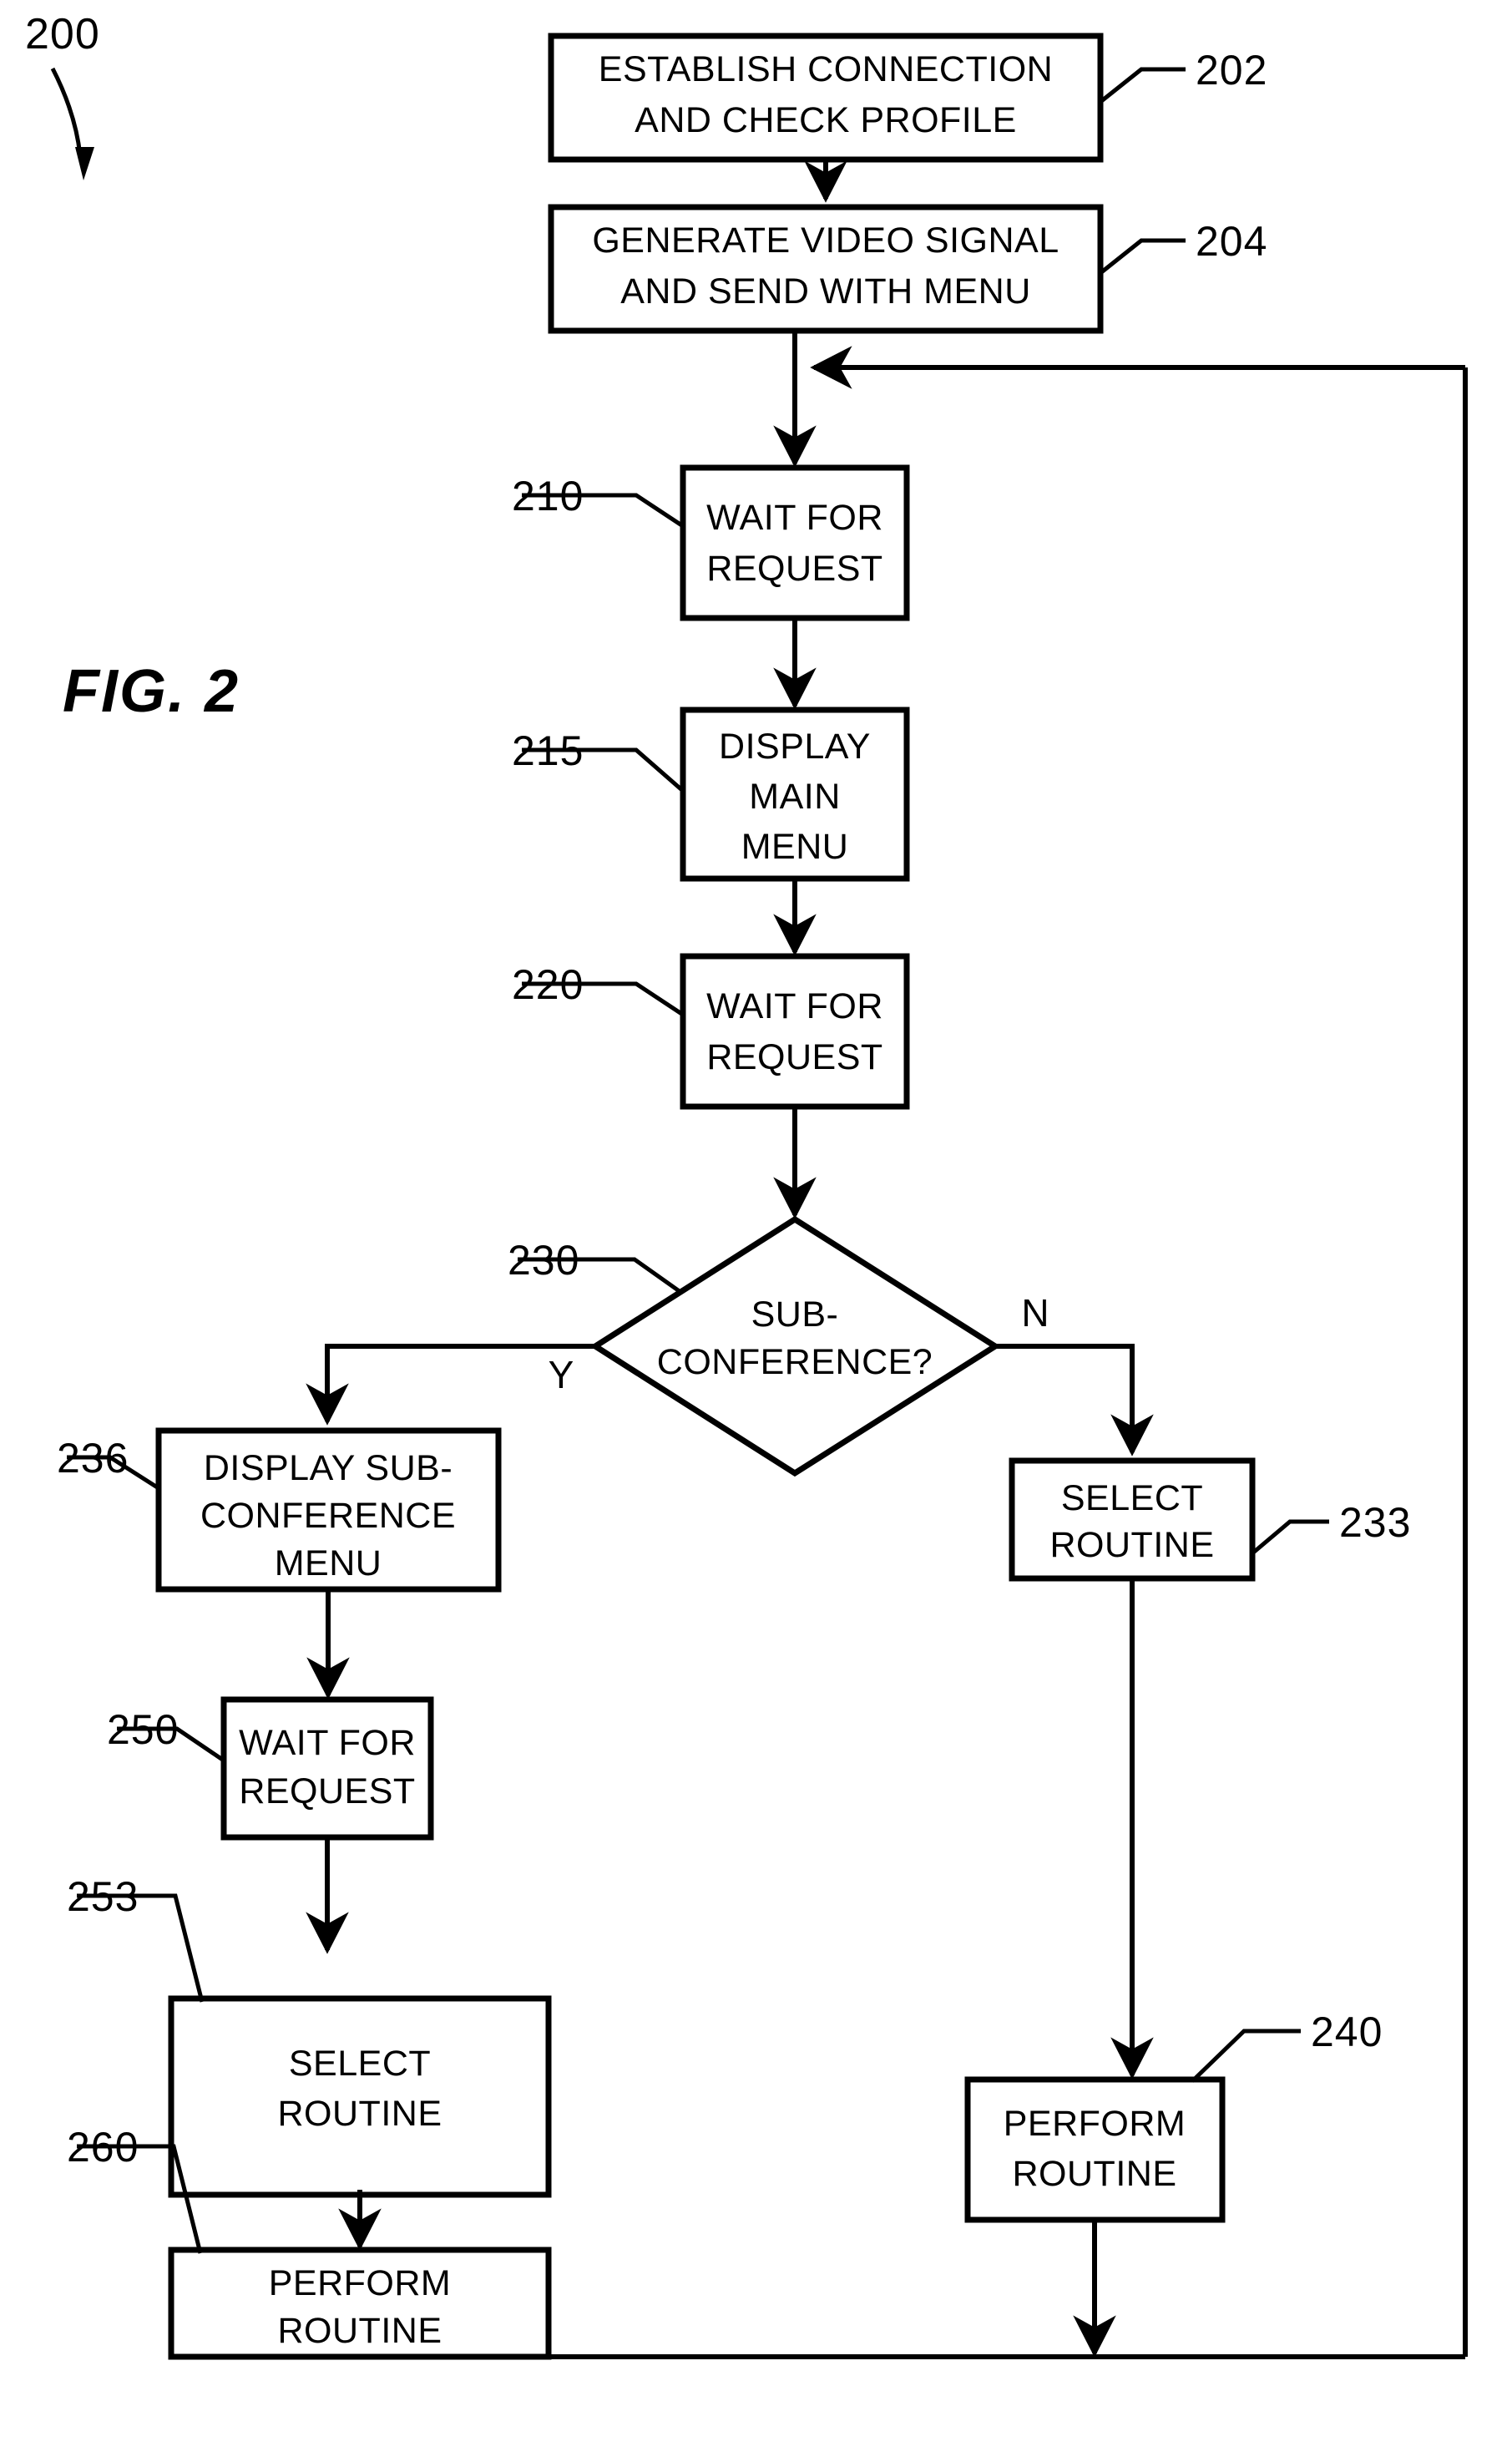 This screenshot has height=2462, width=1512. What do you see at coordinates (795, 1031) in the screenshot?
I see `node-220-box` at bounding box center [795, 1031].